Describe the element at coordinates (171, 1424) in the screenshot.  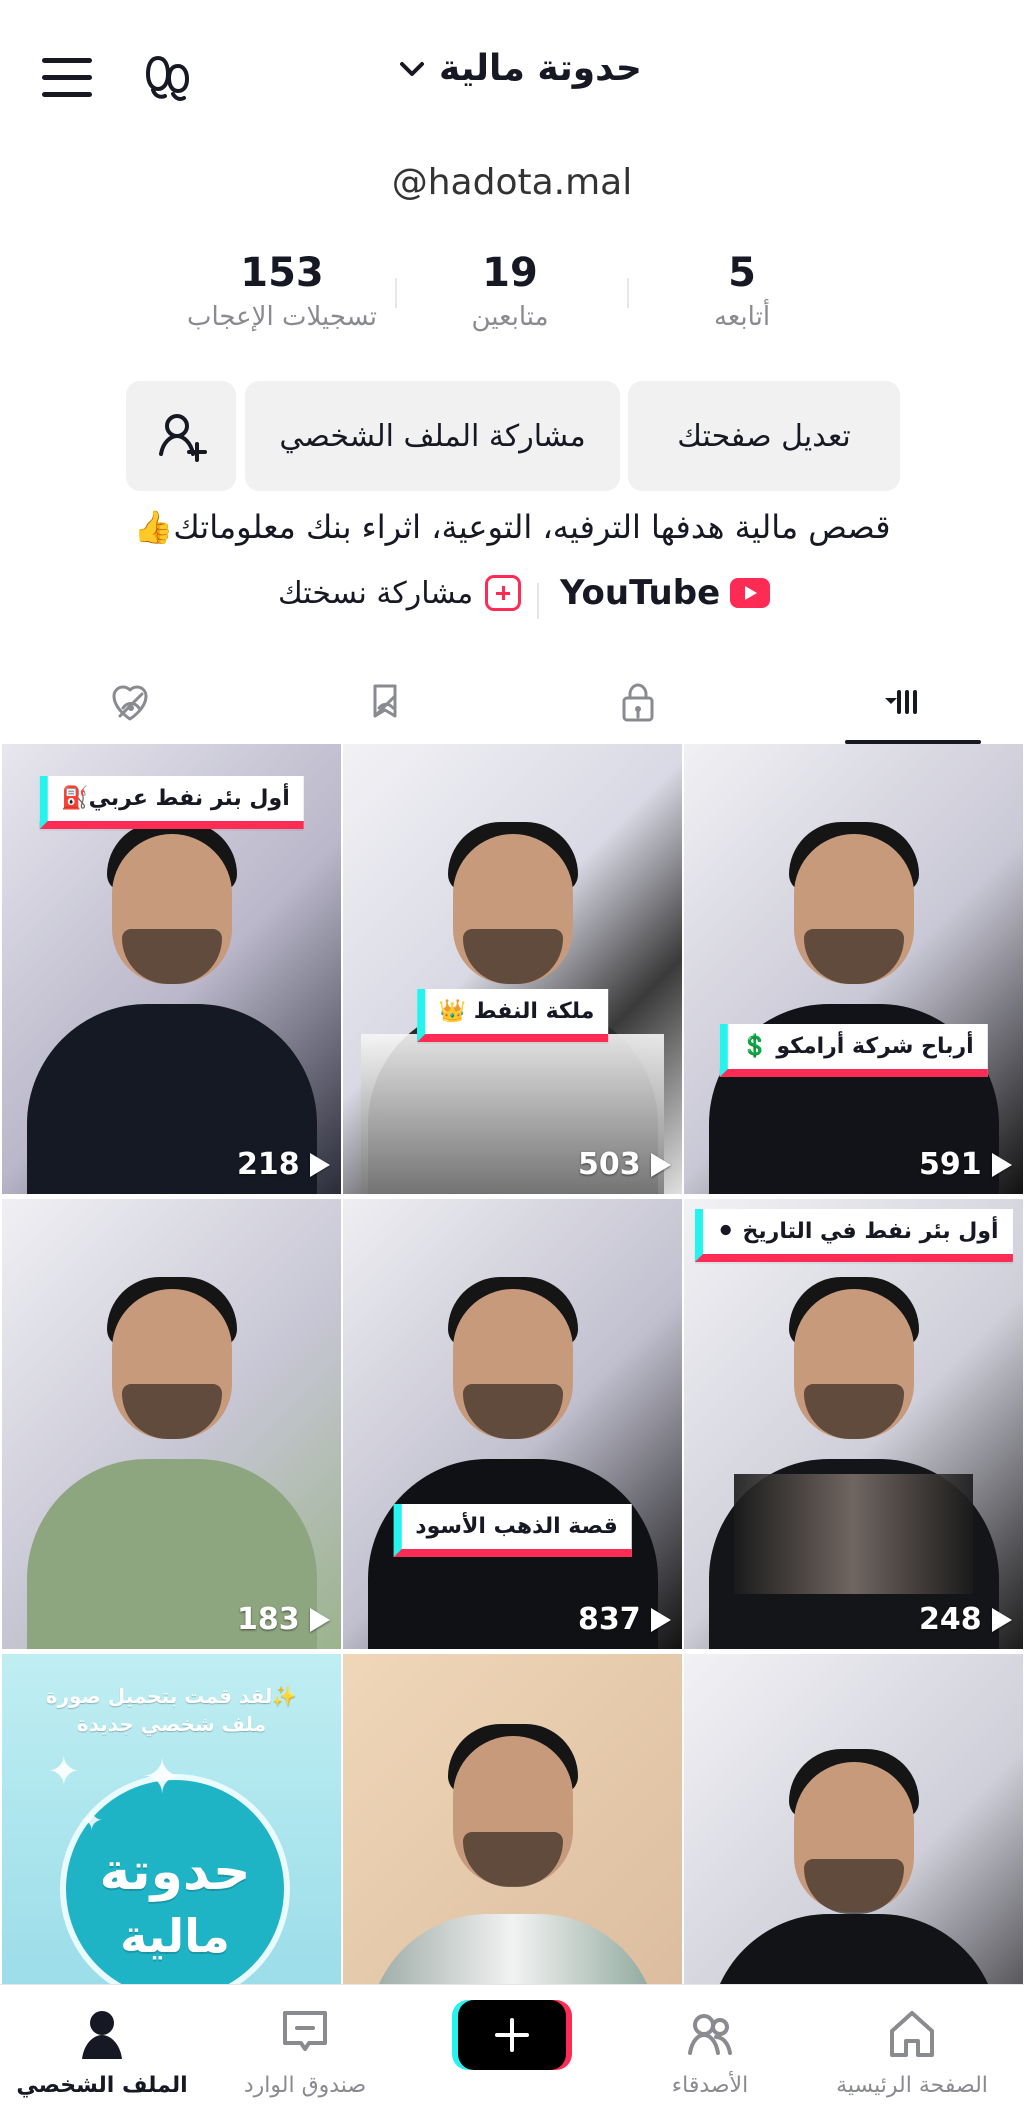
I see `video-tile: 183` at that location.